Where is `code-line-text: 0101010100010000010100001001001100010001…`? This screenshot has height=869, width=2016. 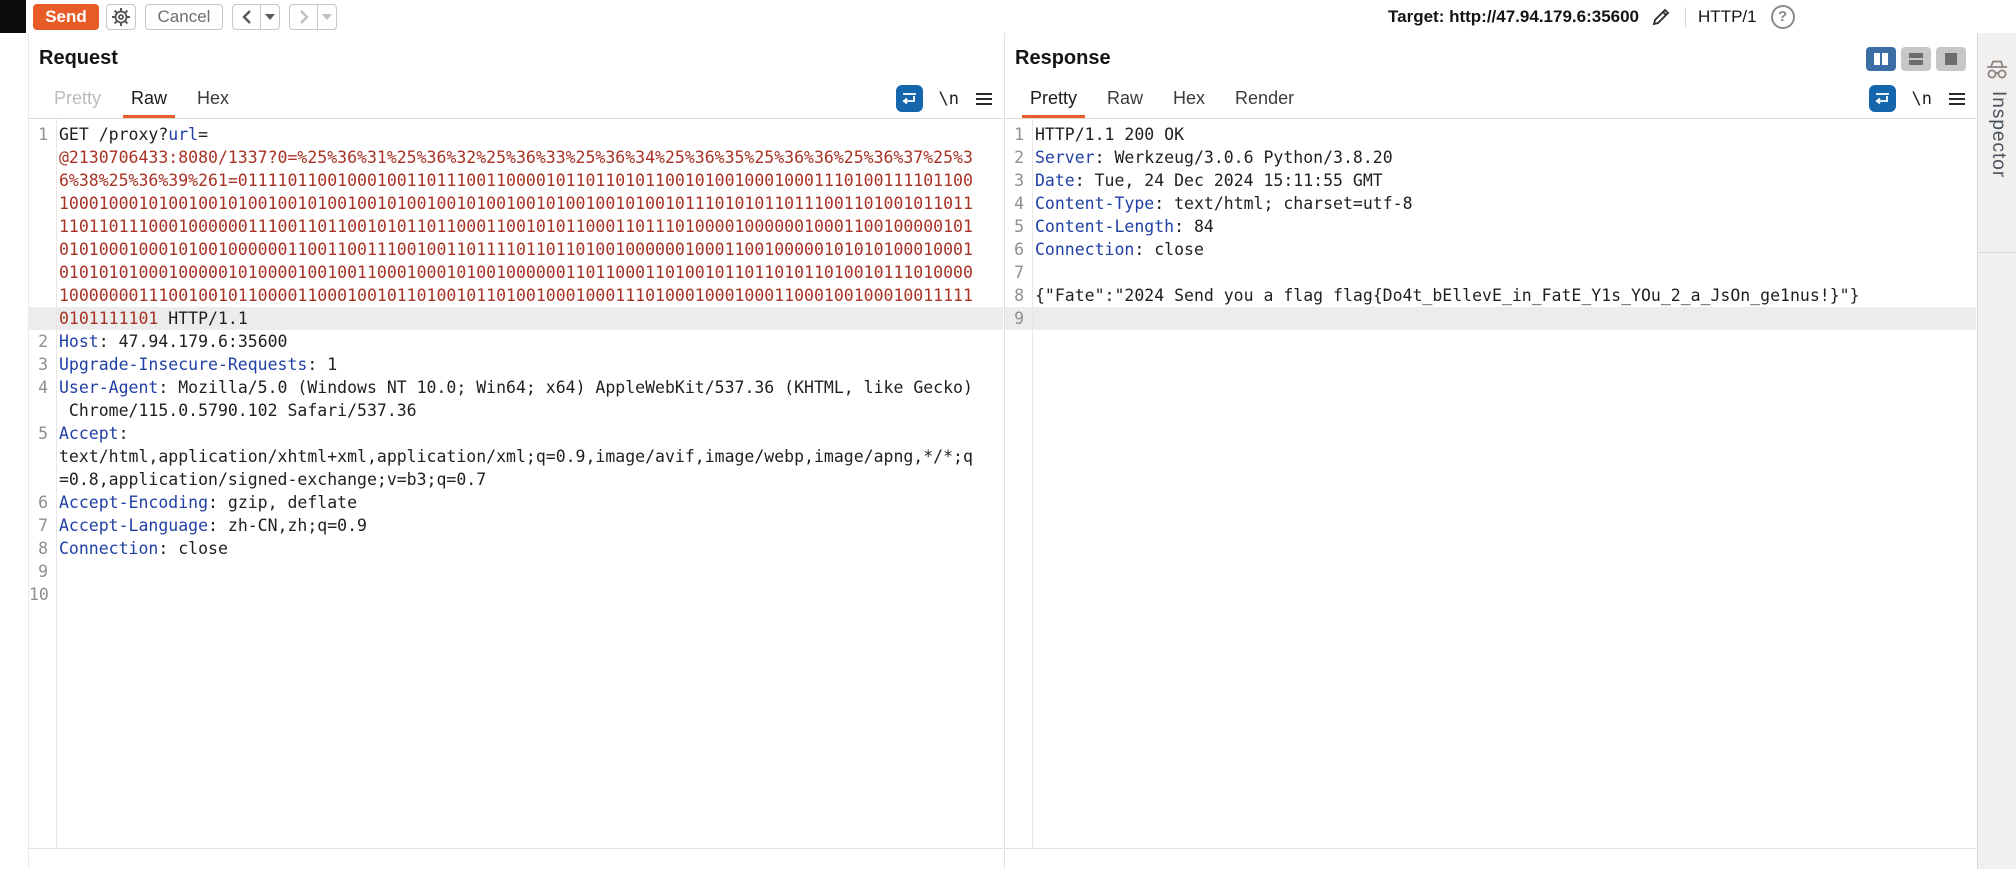
code-line-text: 0101010100010000010100001001001100010001… is located at coordinates (516, 272).